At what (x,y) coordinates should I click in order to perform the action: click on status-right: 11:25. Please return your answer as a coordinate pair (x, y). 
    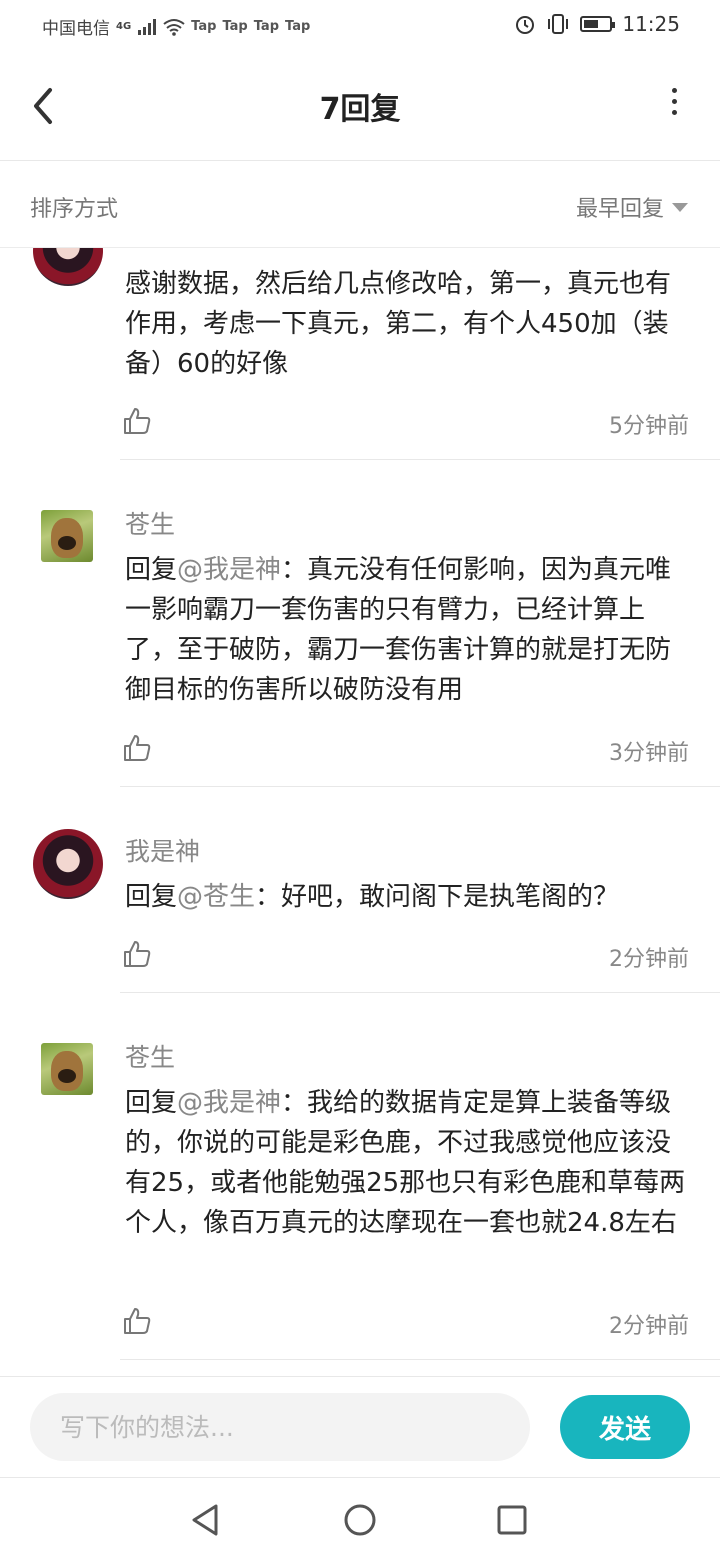
    Looking at the image, I should click on (597, 24).